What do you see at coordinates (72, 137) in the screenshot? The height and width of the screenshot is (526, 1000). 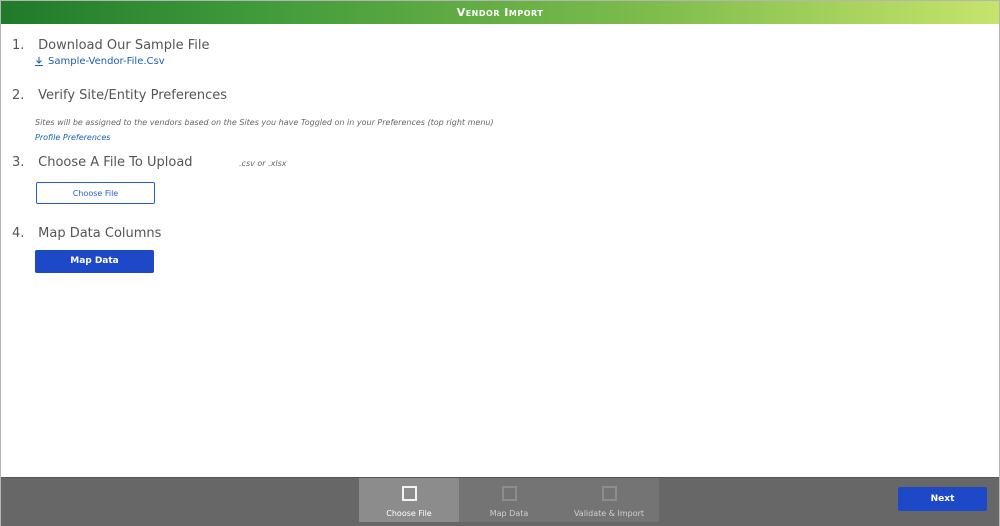 I see `profile-preferences-link: Profile Preferences` at bounding box center [72, 137].